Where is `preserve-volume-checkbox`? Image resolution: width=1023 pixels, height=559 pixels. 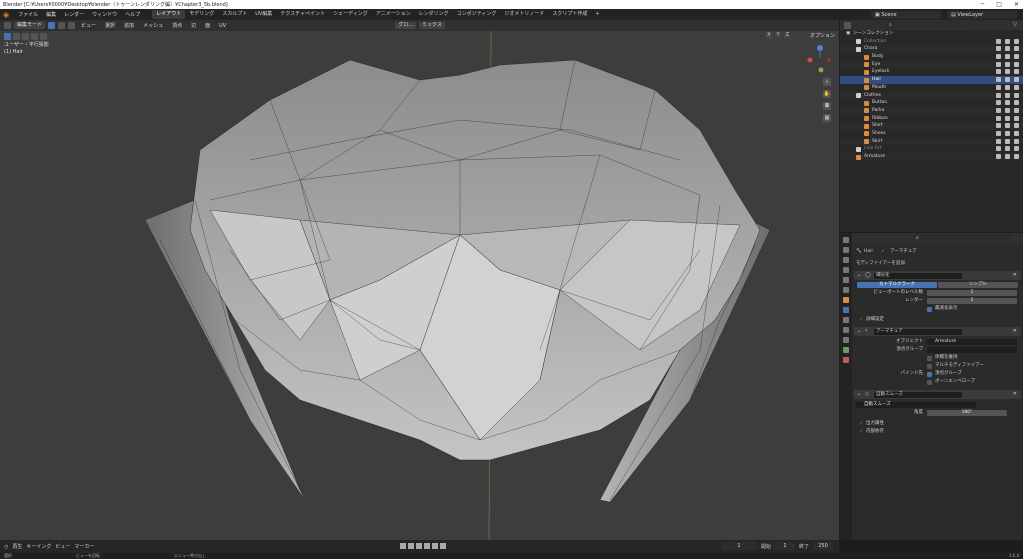
preserve-volume-checkbox is located at coordinates (929, 358).